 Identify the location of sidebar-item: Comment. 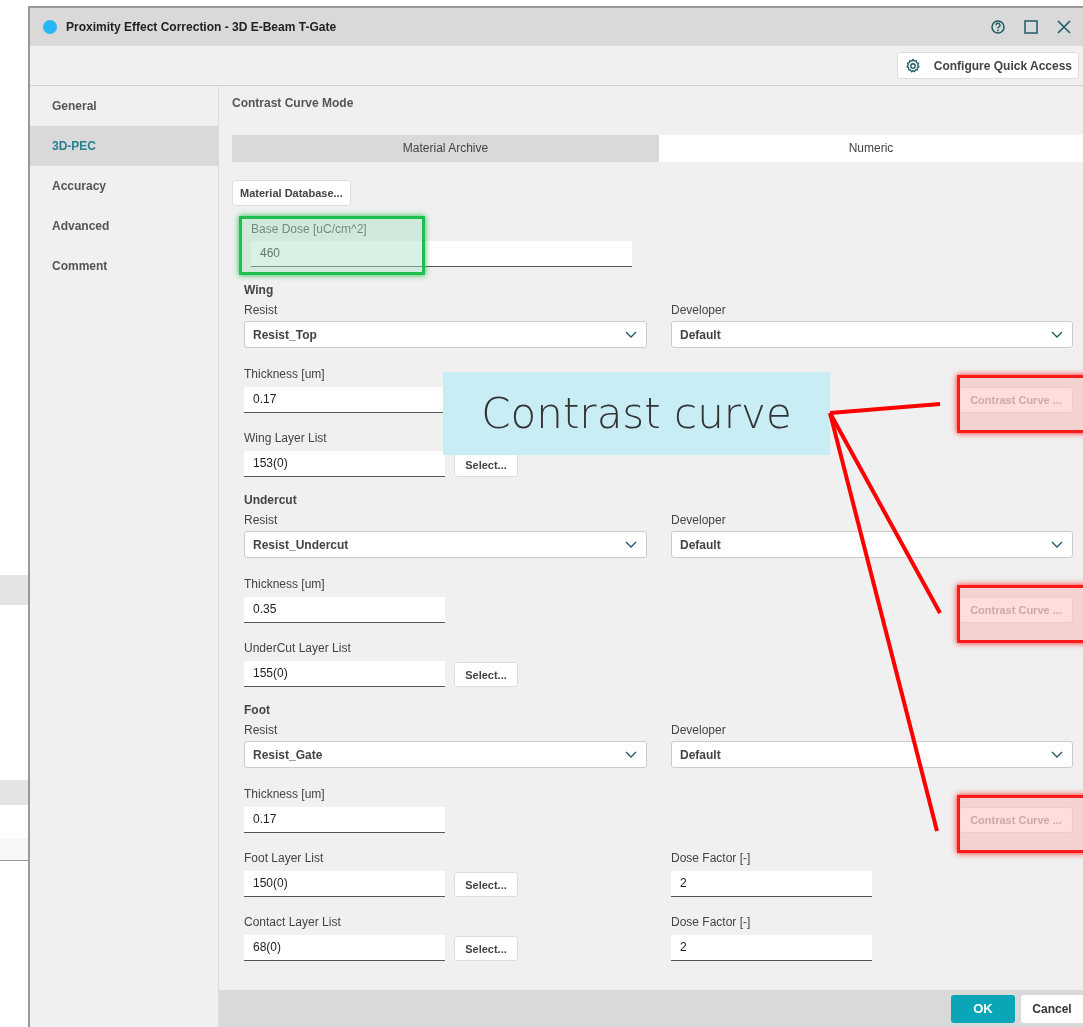
(124, 266).